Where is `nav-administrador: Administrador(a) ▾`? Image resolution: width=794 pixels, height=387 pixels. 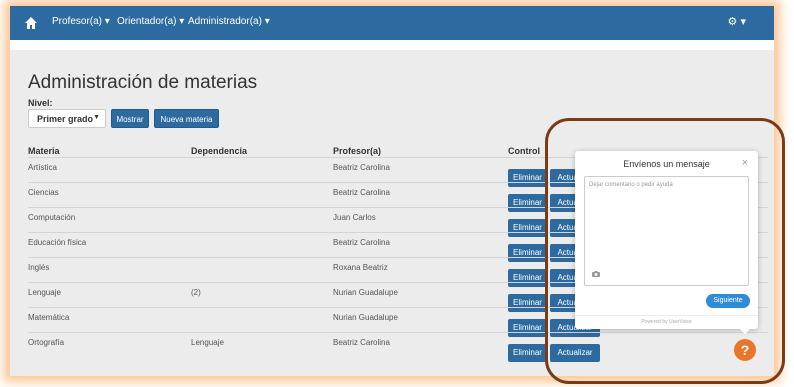
nav-administrador: Administrador(a) ▾ is located at coordinates (229, 21).